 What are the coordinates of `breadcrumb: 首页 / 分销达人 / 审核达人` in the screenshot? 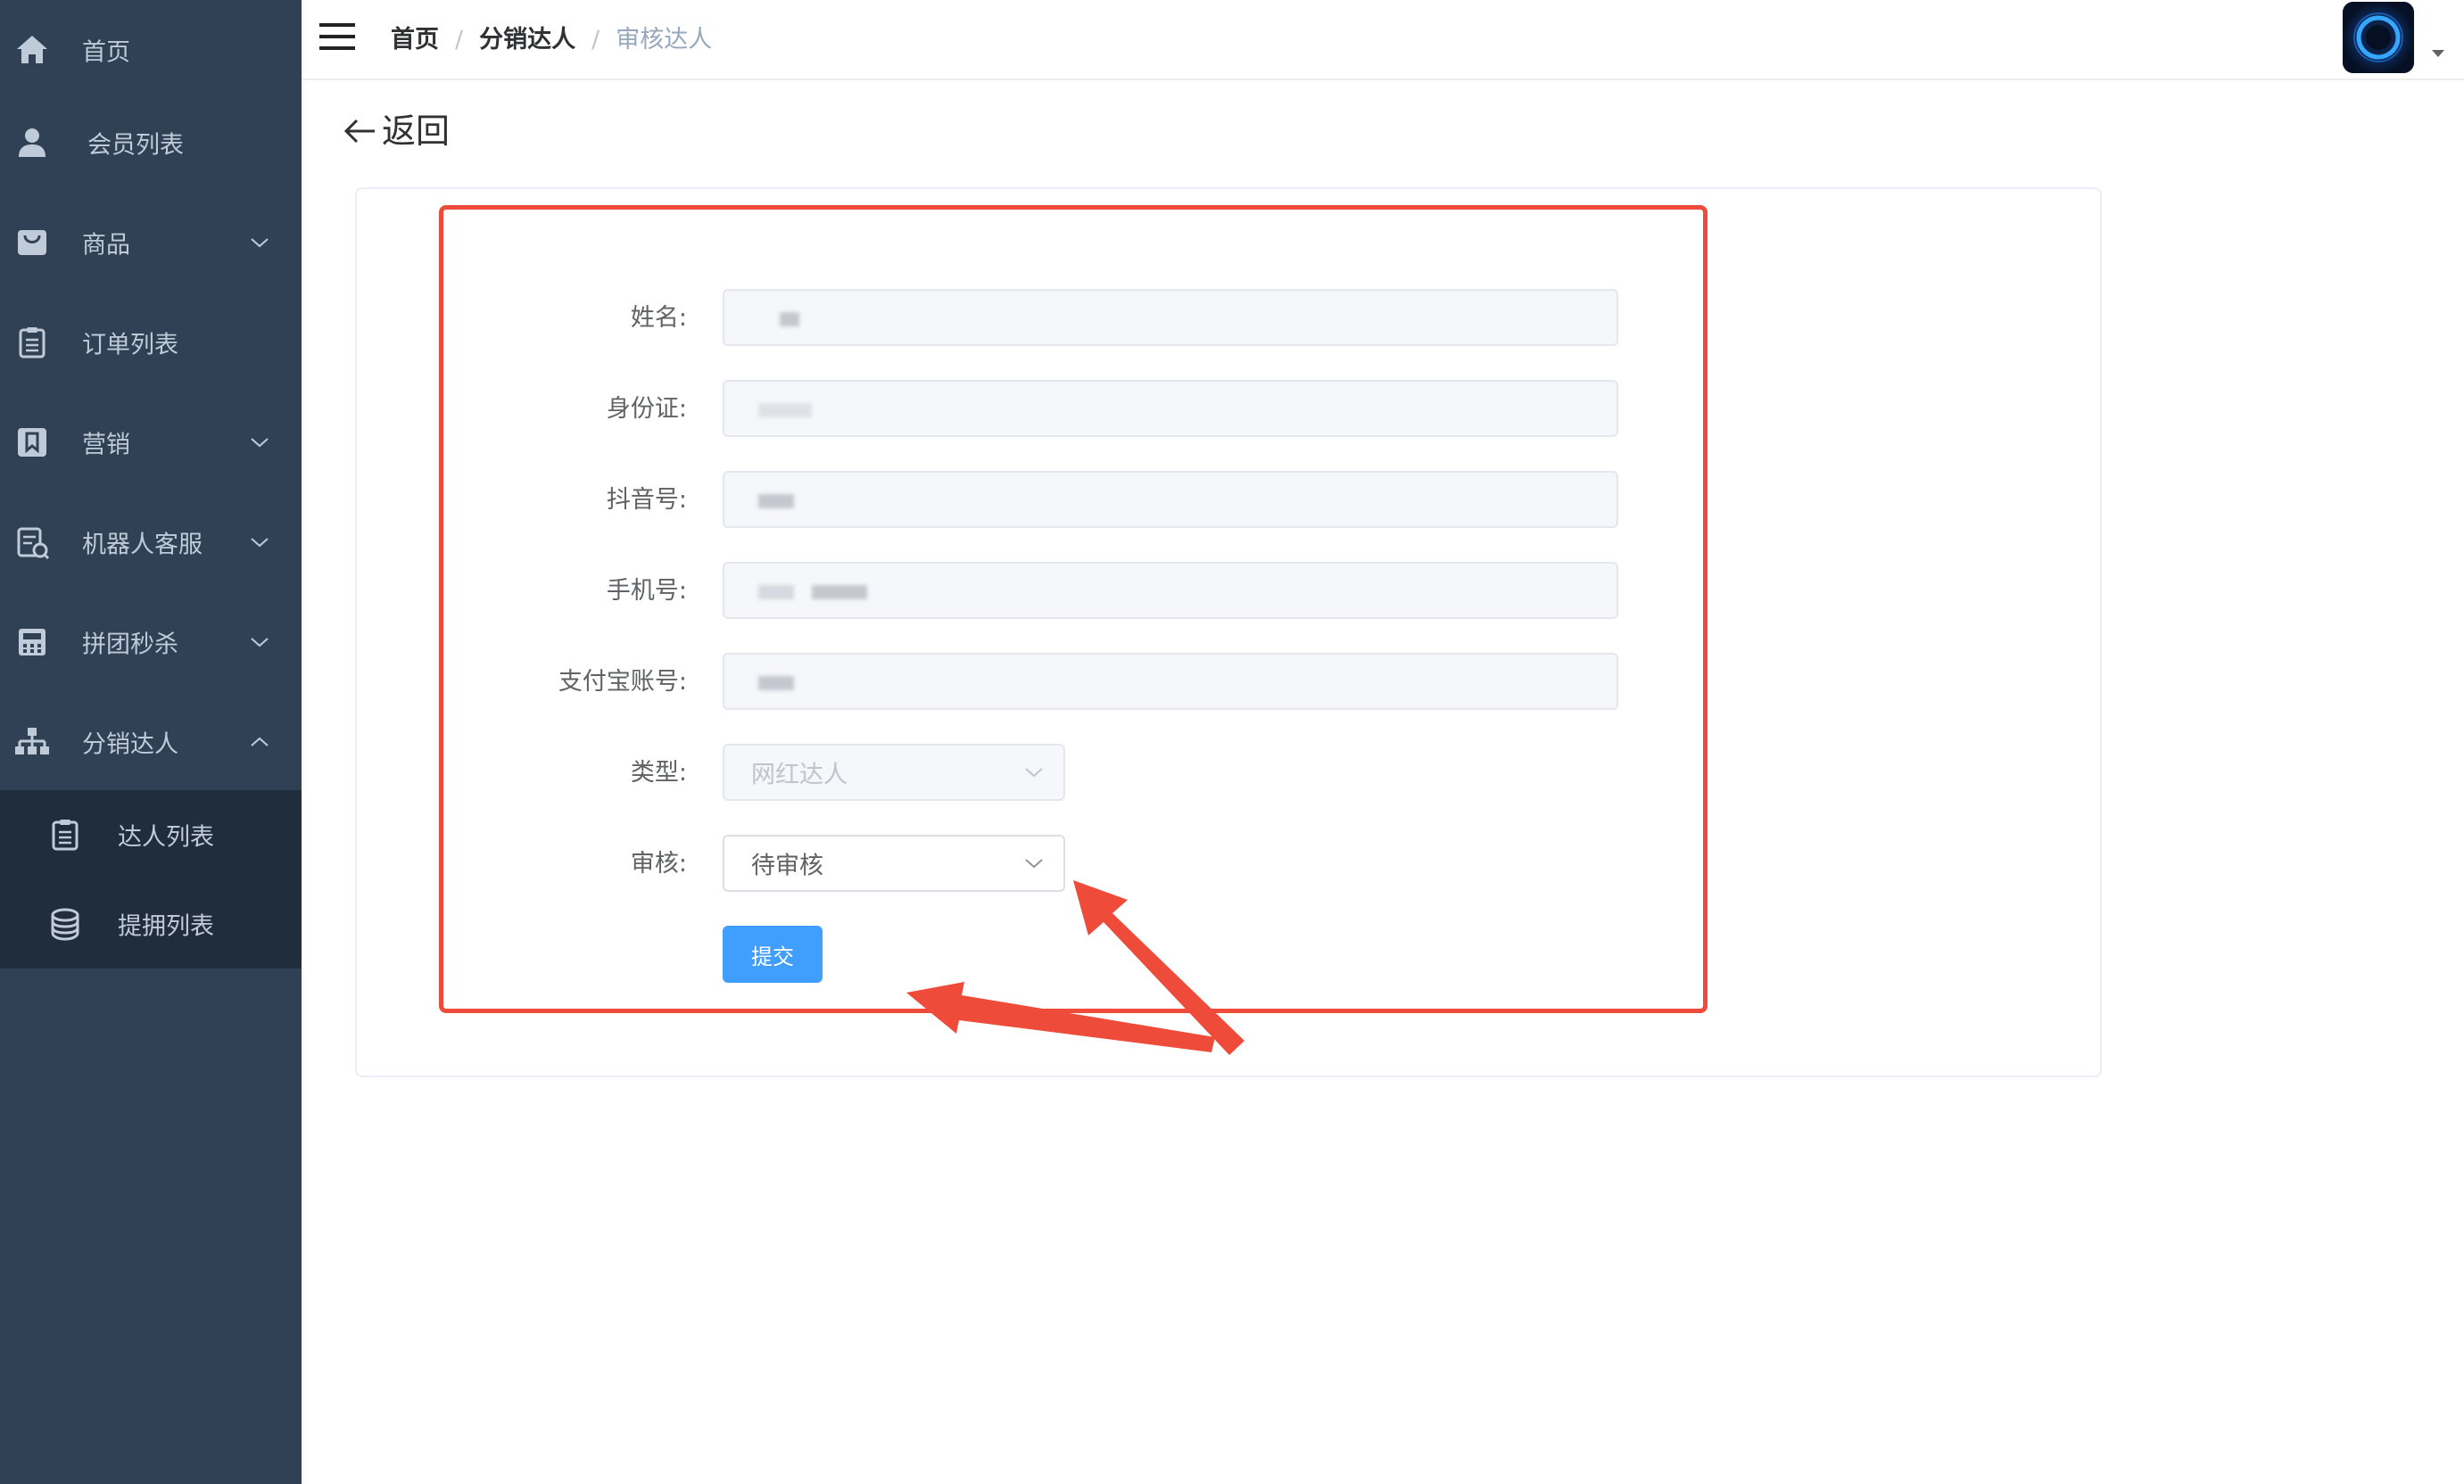 It's located at (552, 37).